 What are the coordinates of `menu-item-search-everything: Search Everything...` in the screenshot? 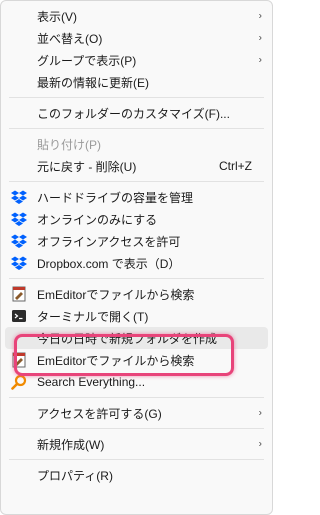 It's located at (136, 382).